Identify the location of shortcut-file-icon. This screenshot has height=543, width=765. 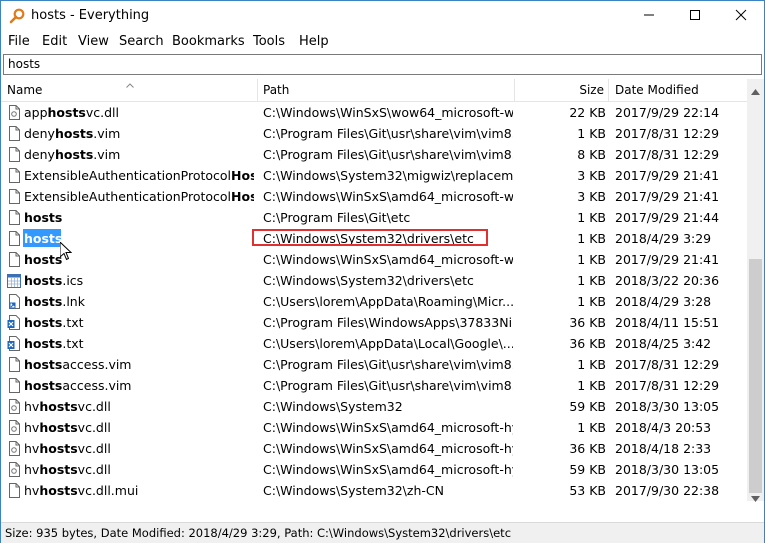
(14, 301).